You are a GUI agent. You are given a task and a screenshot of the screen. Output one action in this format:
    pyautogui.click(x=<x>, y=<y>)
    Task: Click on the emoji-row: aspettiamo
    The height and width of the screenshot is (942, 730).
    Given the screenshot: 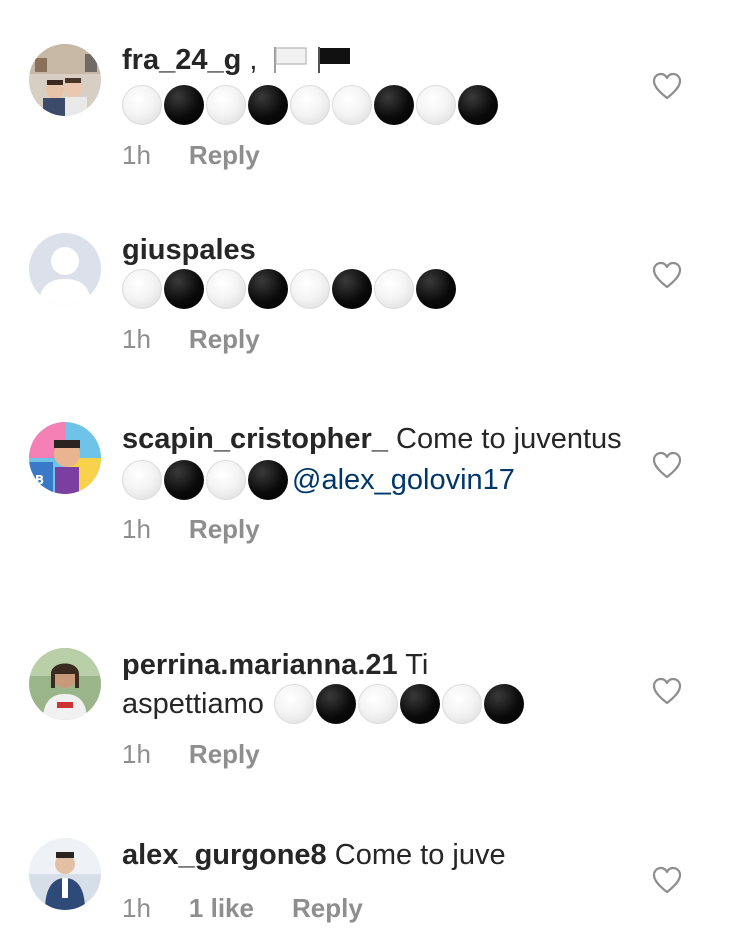 What is the action you would take?
    pyautogui.click(x=372, y=704)
    